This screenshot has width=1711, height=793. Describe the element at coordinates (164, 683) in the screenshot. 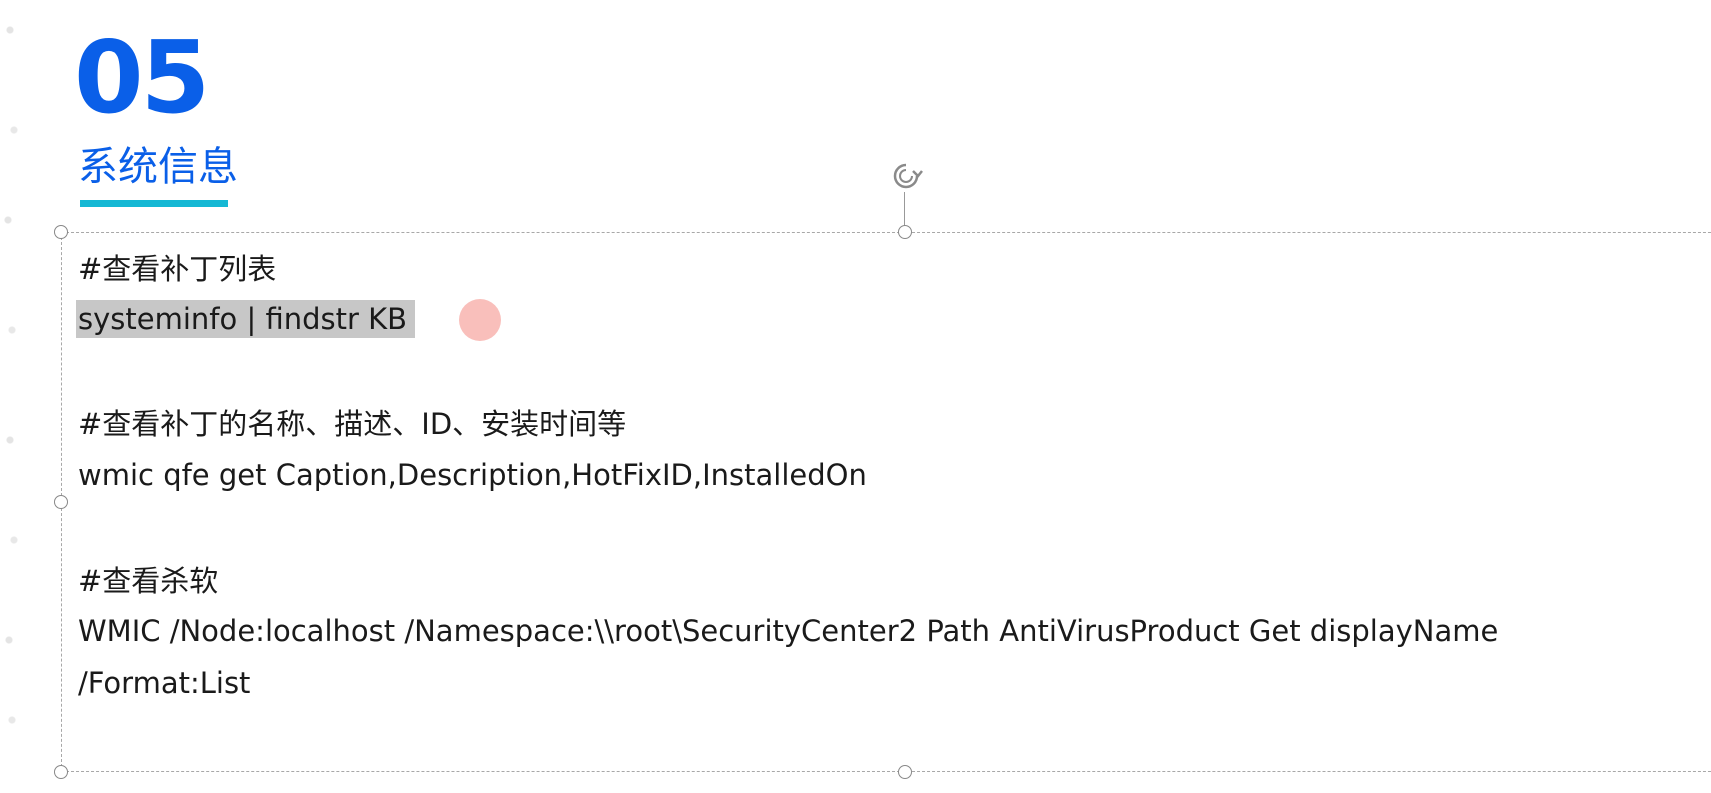

I see `antivirus-command-line2: /Format:List` at that location.